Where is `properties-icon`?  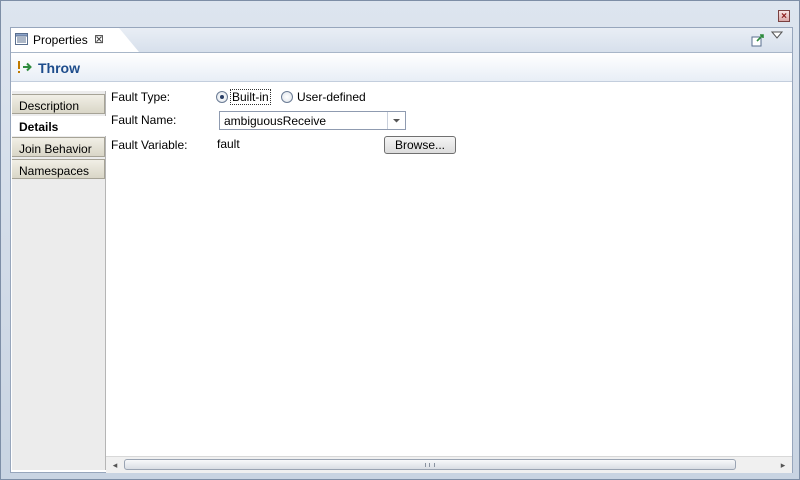 properties-icon is located at coordinates (21, 39).